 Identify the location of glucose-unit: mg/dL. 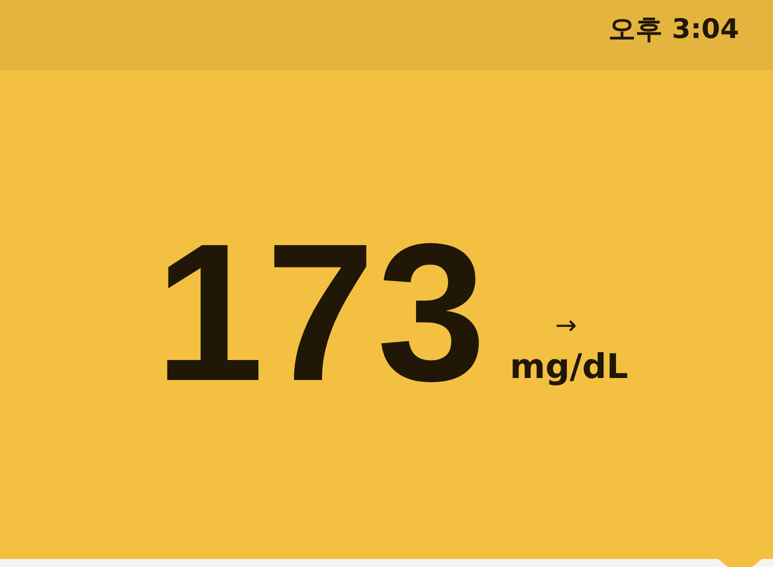
(569, 367).